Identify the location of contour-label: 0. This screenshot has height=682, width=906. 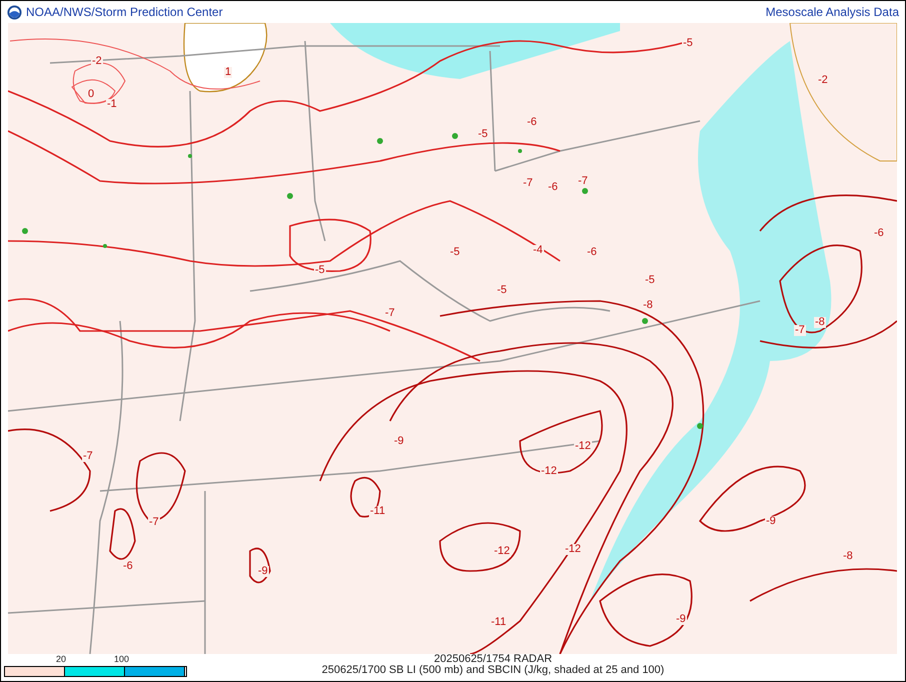
(91, 94).